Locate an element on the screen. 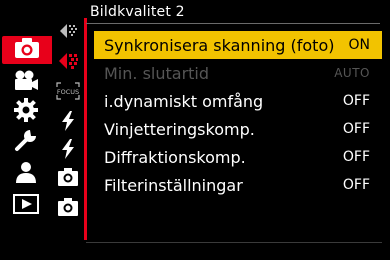  category-tab-setup is located at coordinates (26, 142).